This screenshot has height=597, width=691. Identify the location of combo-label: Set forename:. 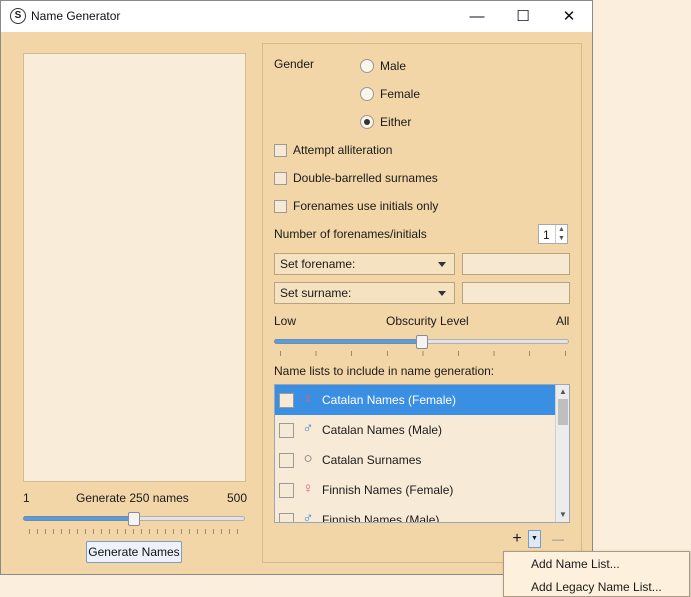
(318, 264).